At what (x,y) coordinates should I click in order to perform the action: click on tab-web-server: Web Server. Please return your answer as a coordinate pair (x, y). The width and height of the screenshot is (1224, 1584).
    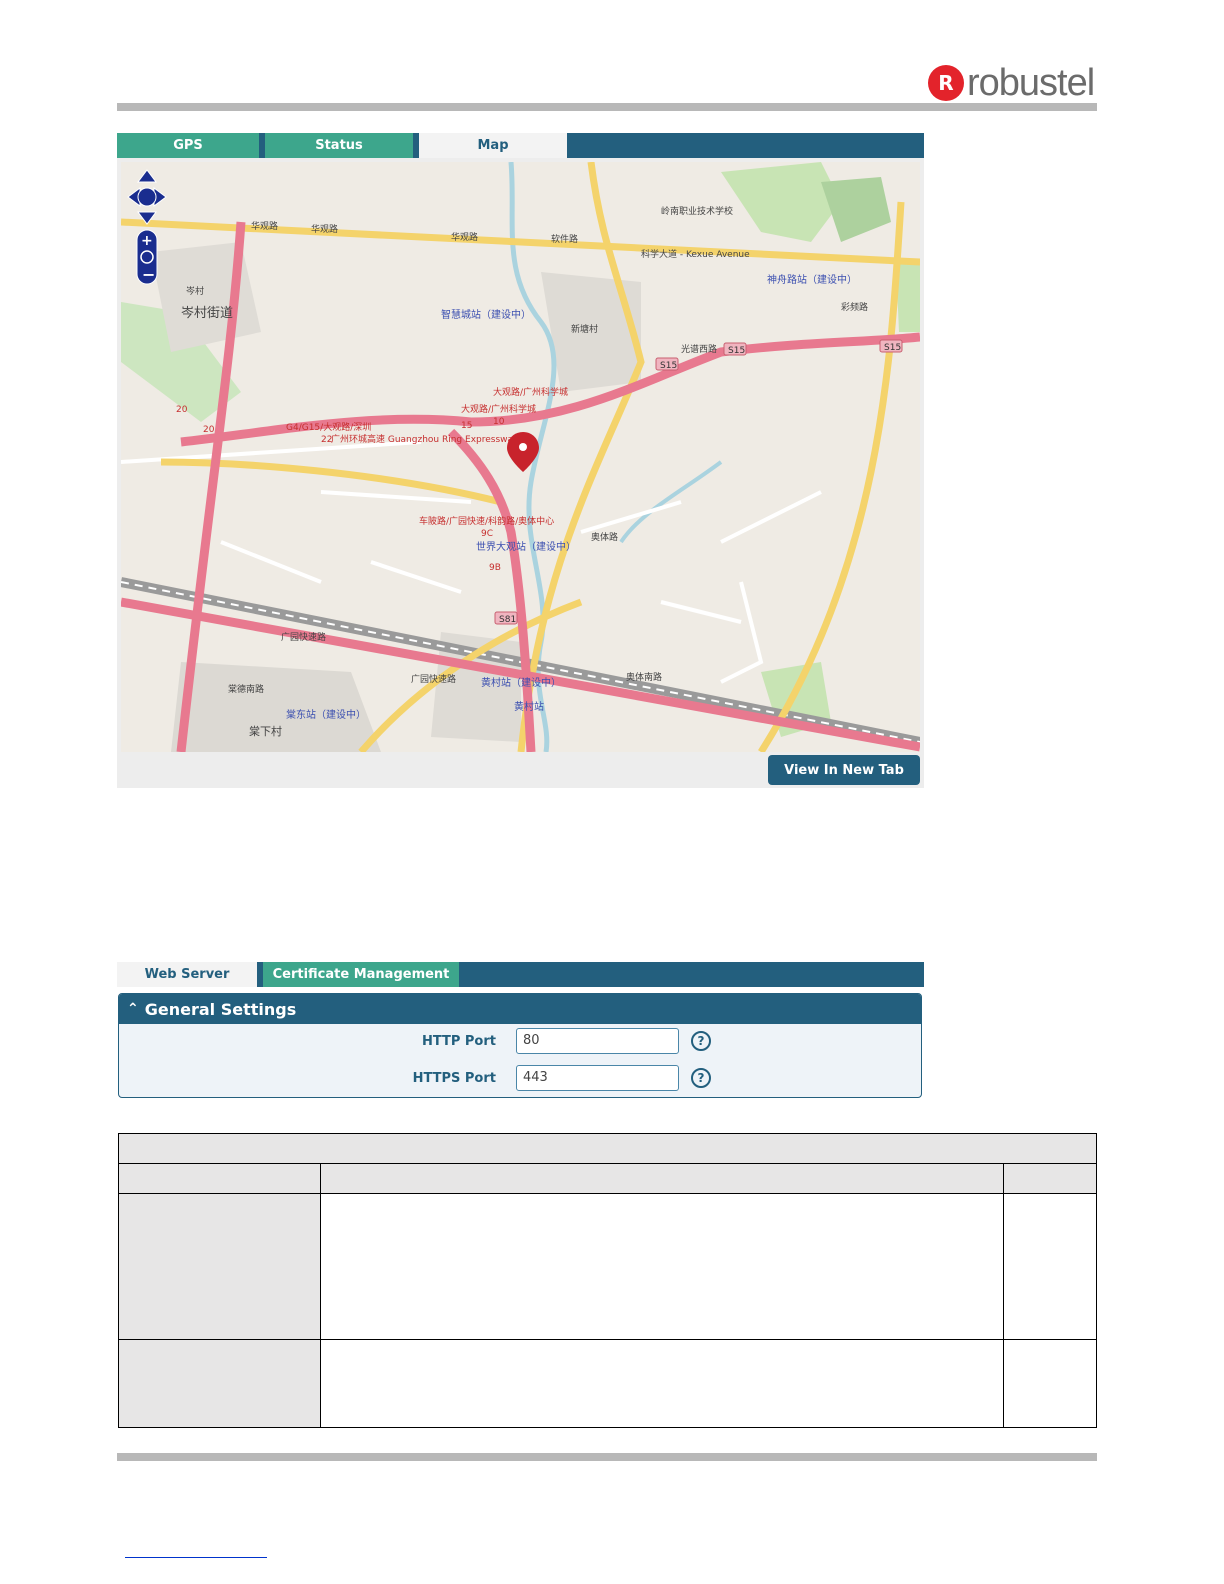
    Looking at the image, I should click on (187, 974).